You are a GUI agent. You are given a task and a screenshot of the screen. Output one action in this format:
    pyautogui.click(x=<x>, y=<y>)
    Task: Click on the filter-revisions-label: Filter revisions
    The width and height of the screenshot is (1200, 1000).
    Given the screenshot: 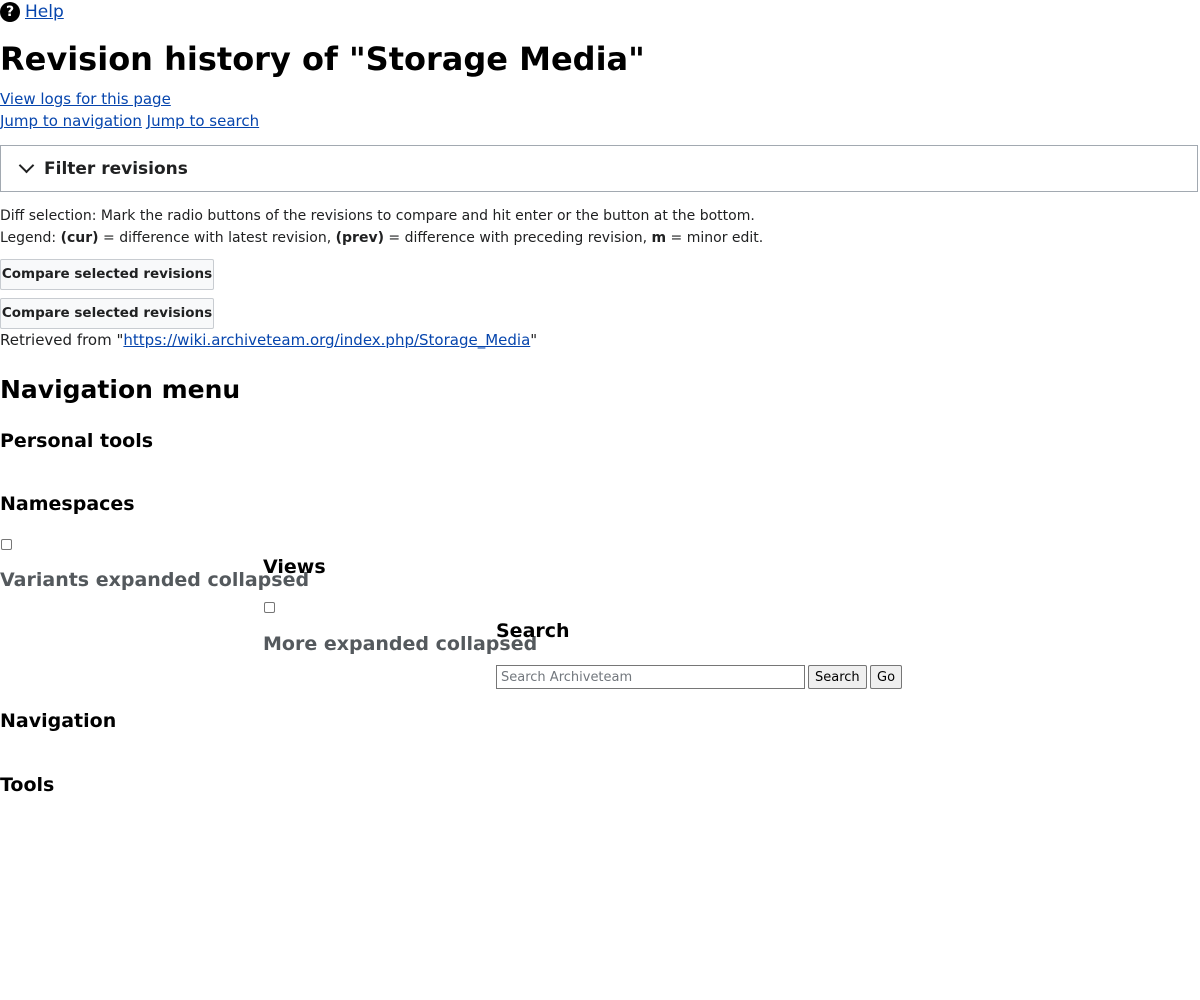 What is the action you would take?
    pyautogui.click(x=116, y=168)
    